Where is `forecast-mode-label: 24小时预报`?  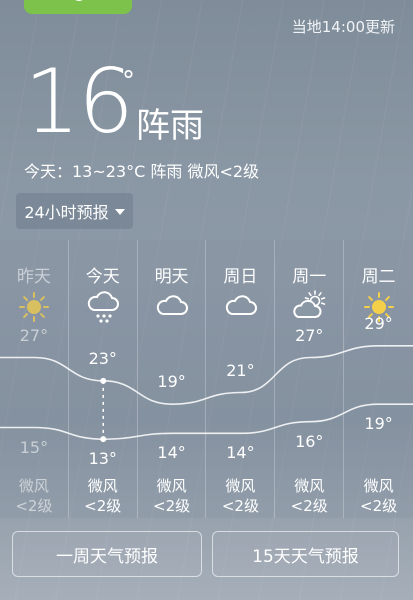
forecast-mode-label: 24小时预报 is located at coordinates (66, 212).